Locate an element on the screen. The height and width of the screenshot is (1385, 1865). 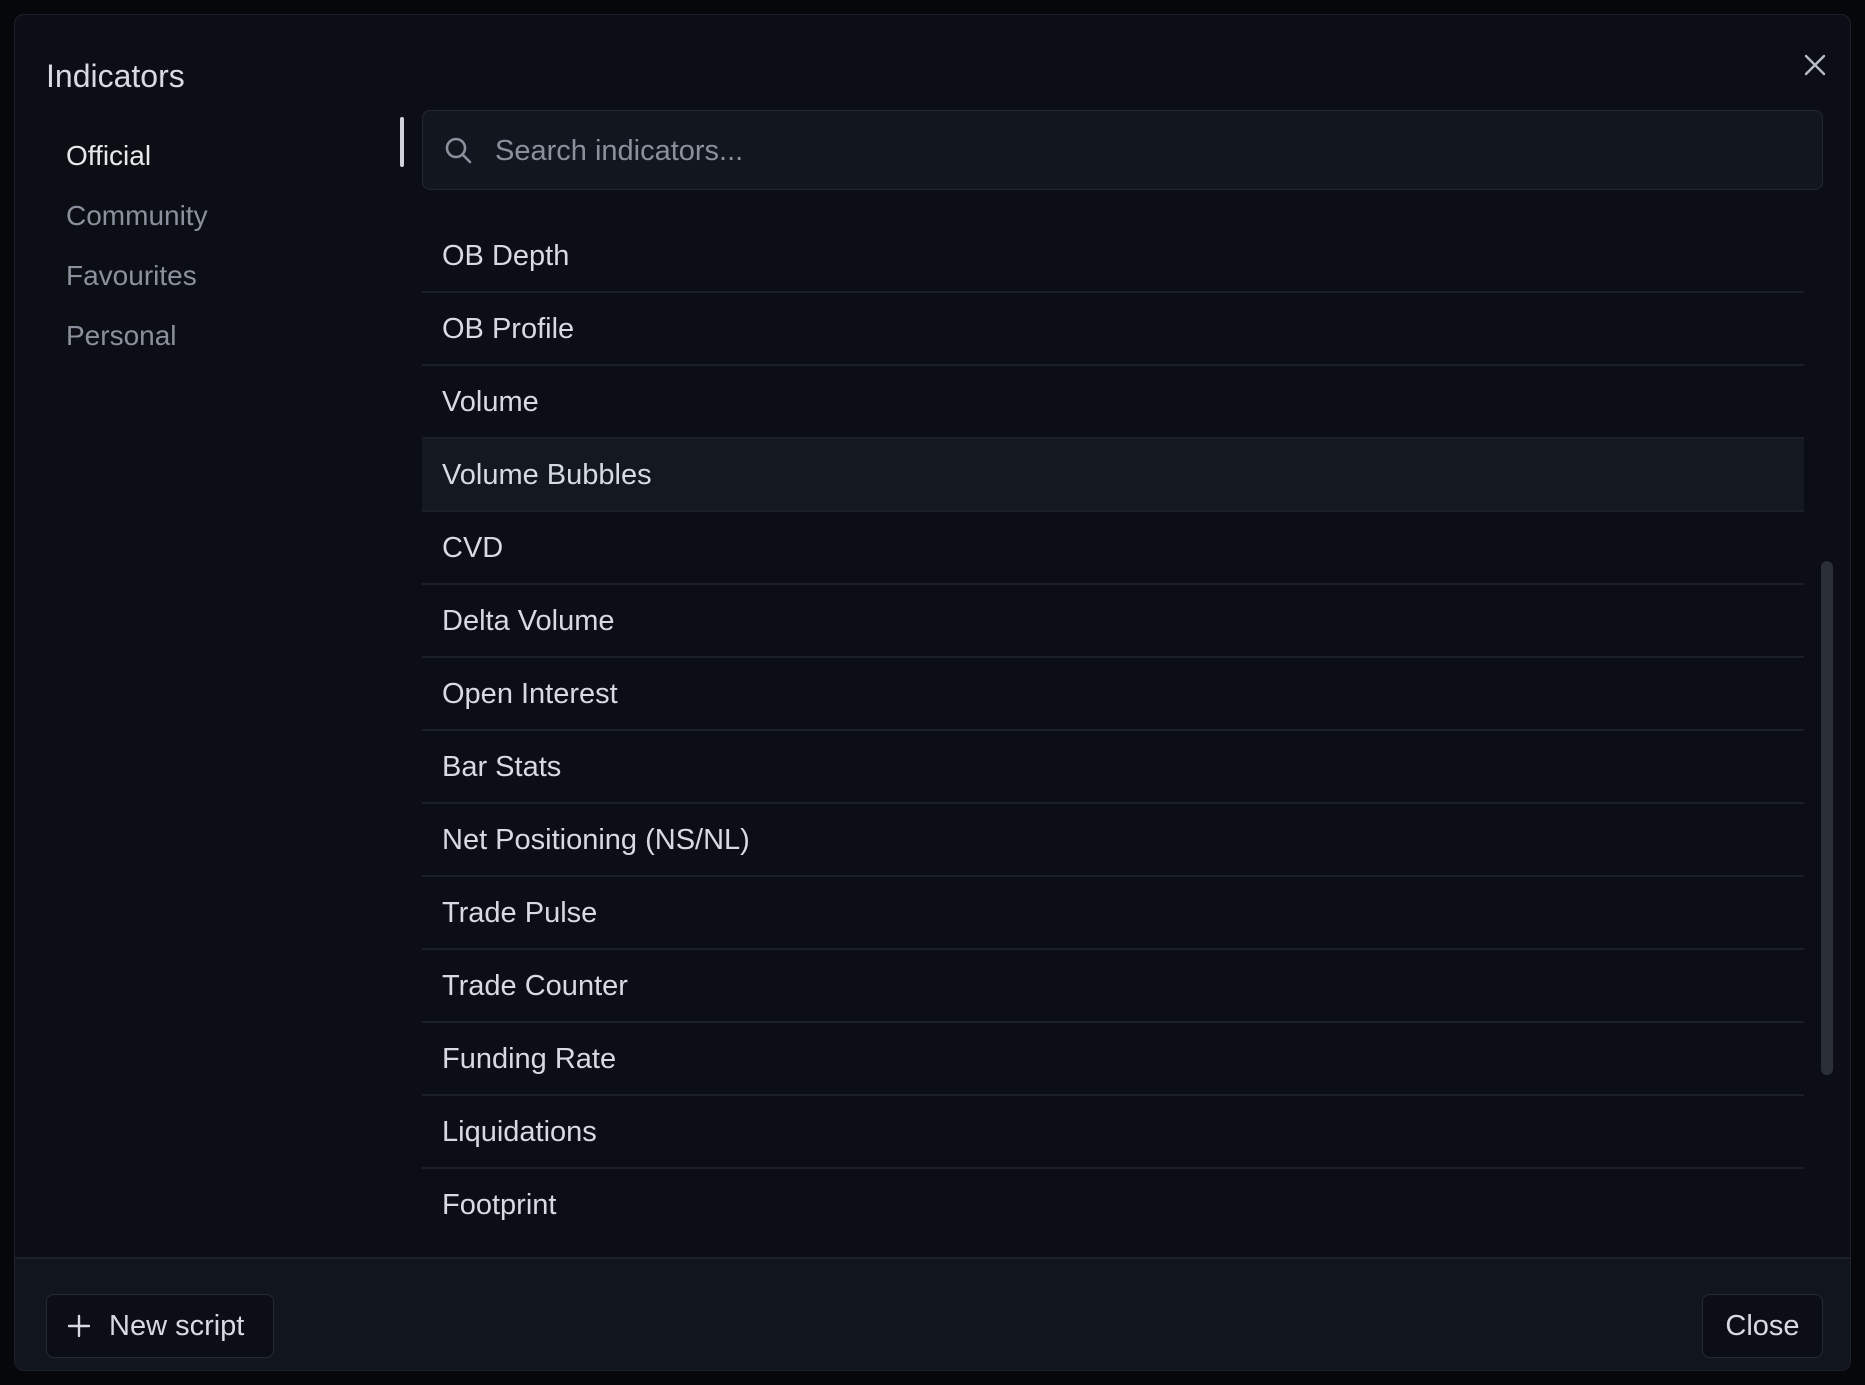
new-script-button: New script is located at coordinates (160, 1326).